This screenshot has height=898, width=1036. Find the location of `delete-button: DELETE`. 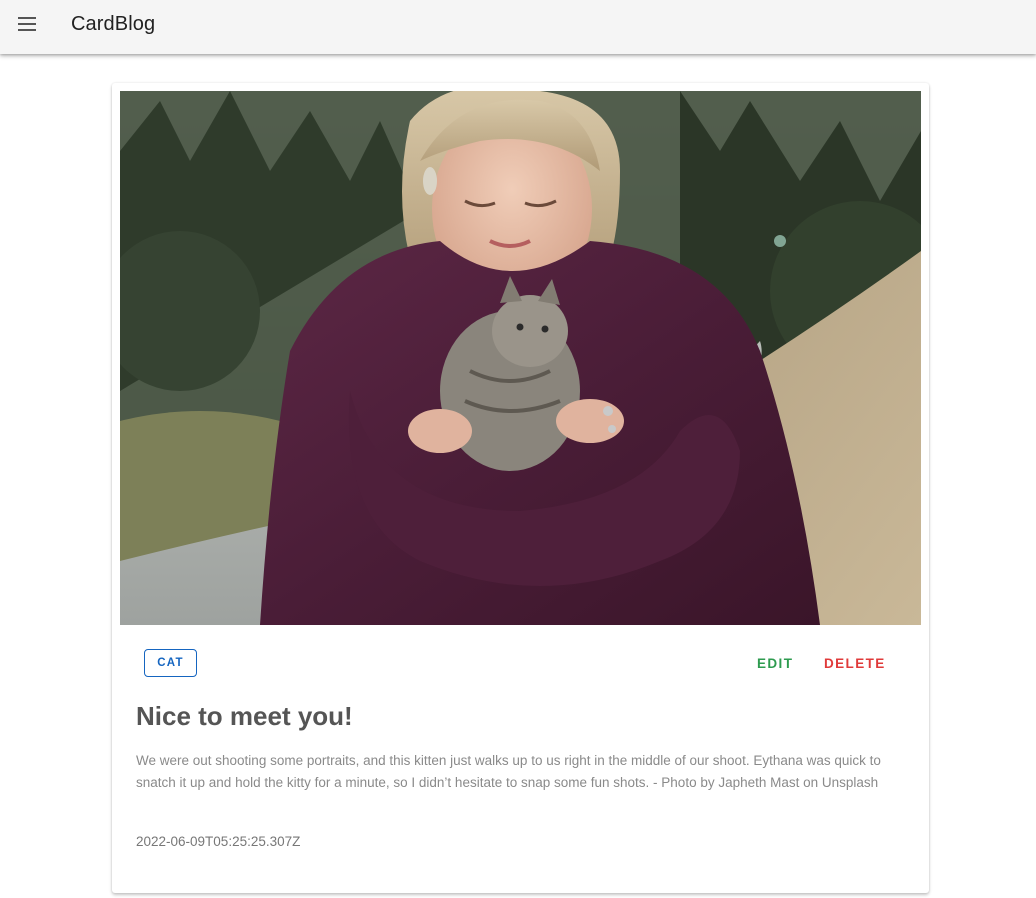

delete-button: DELETE is located at coordinates (855, 664).